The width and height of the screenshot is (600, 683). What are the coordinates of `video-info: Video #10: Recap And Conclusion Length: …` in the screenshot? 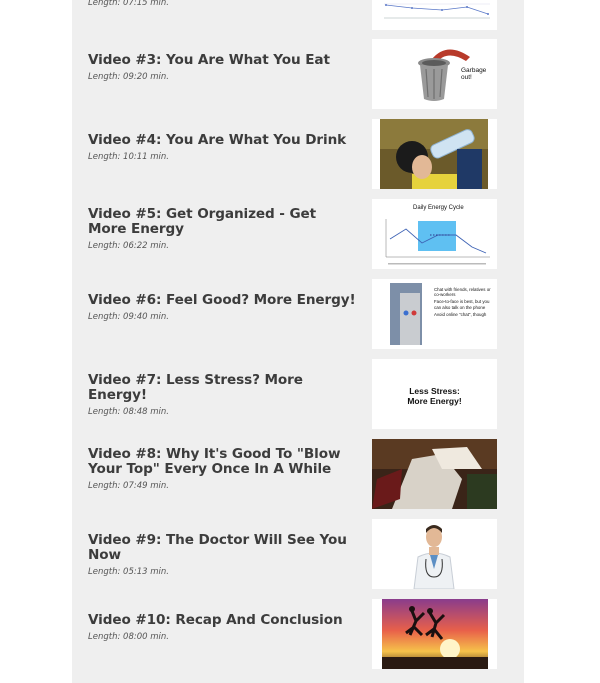 It's located at (223, 628).